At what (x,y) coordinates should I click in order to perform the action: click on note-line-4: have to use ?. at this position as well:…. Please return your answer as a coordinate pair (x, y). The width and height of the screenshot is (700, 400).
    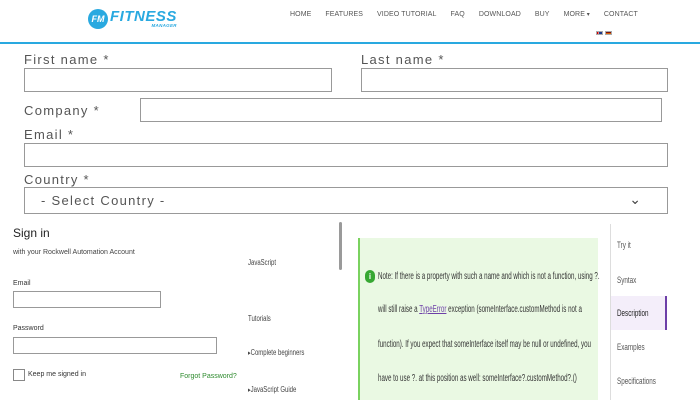
    Looking at the image, I should click on (477, 378).